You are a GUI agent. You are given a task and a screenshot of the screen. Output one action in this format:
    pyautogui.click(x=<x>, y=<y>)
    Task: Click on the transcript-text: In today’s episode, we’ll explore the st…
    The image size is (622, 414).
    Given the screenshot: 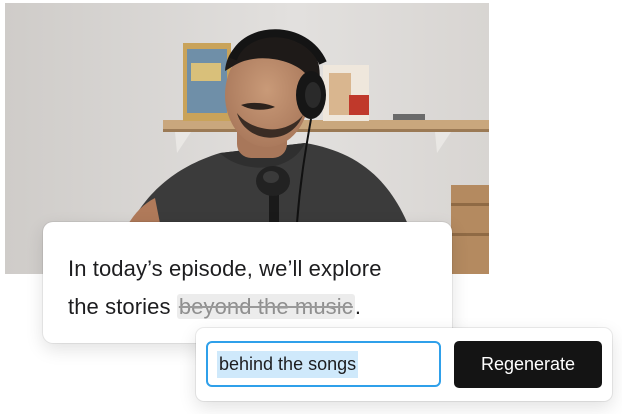 What is the action you would take?
    pyautogui.click(x=248, y=288)
    